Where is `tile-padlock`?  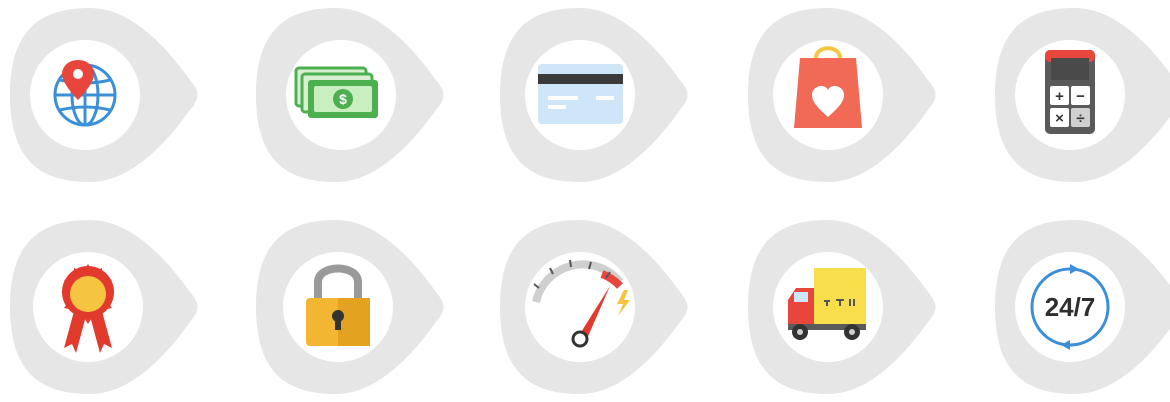
tile-padlock is located at coordinates (346, 307).